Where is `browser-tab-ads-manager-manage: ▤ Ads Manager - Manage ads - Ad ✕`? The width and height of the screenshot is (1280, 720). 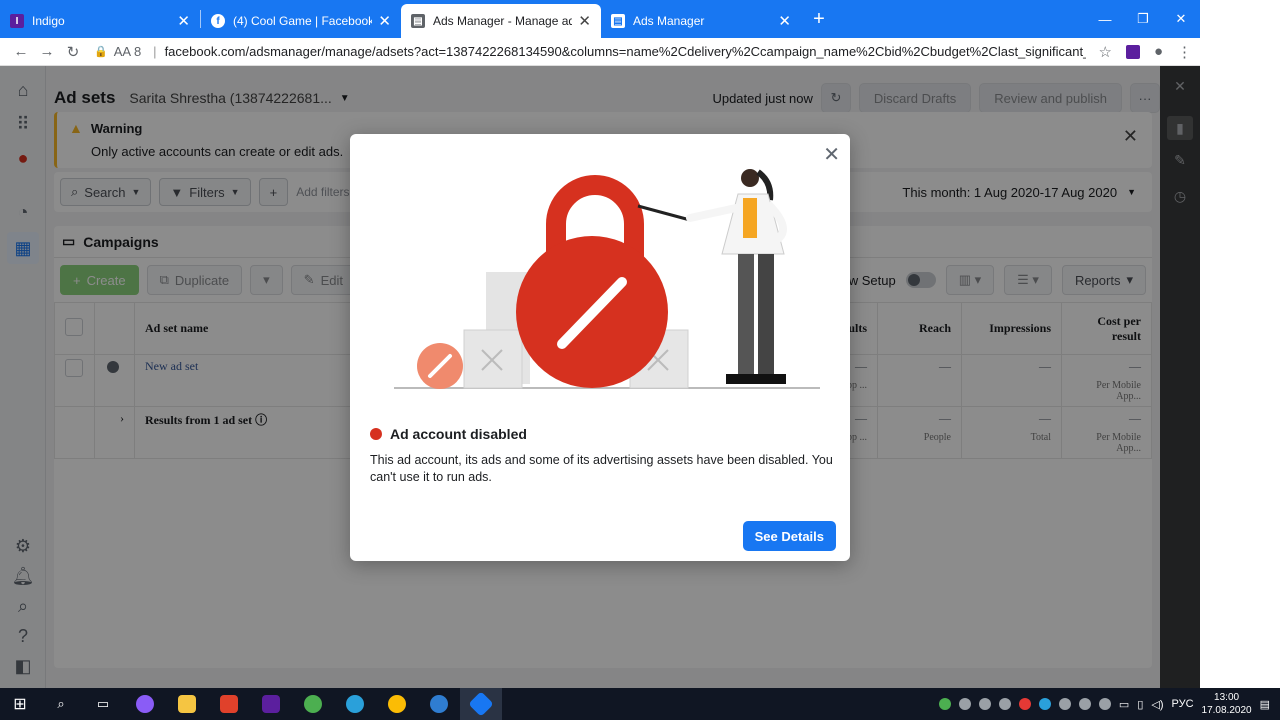
browser-tab-ads-manager-manage: ▤ Ads Manager - Manage ads - Ad ✕ is located at coordinates (501, 21).